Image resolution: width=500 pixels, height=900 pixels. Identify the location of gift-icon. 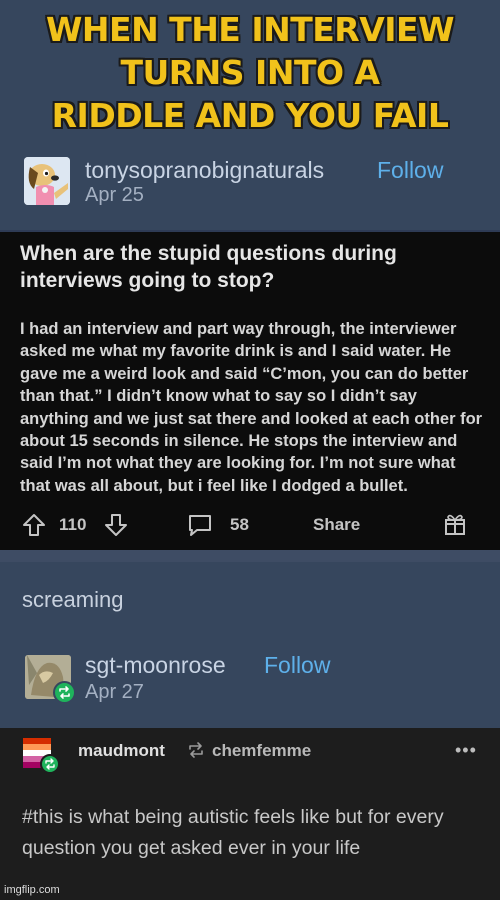
(455, 526).